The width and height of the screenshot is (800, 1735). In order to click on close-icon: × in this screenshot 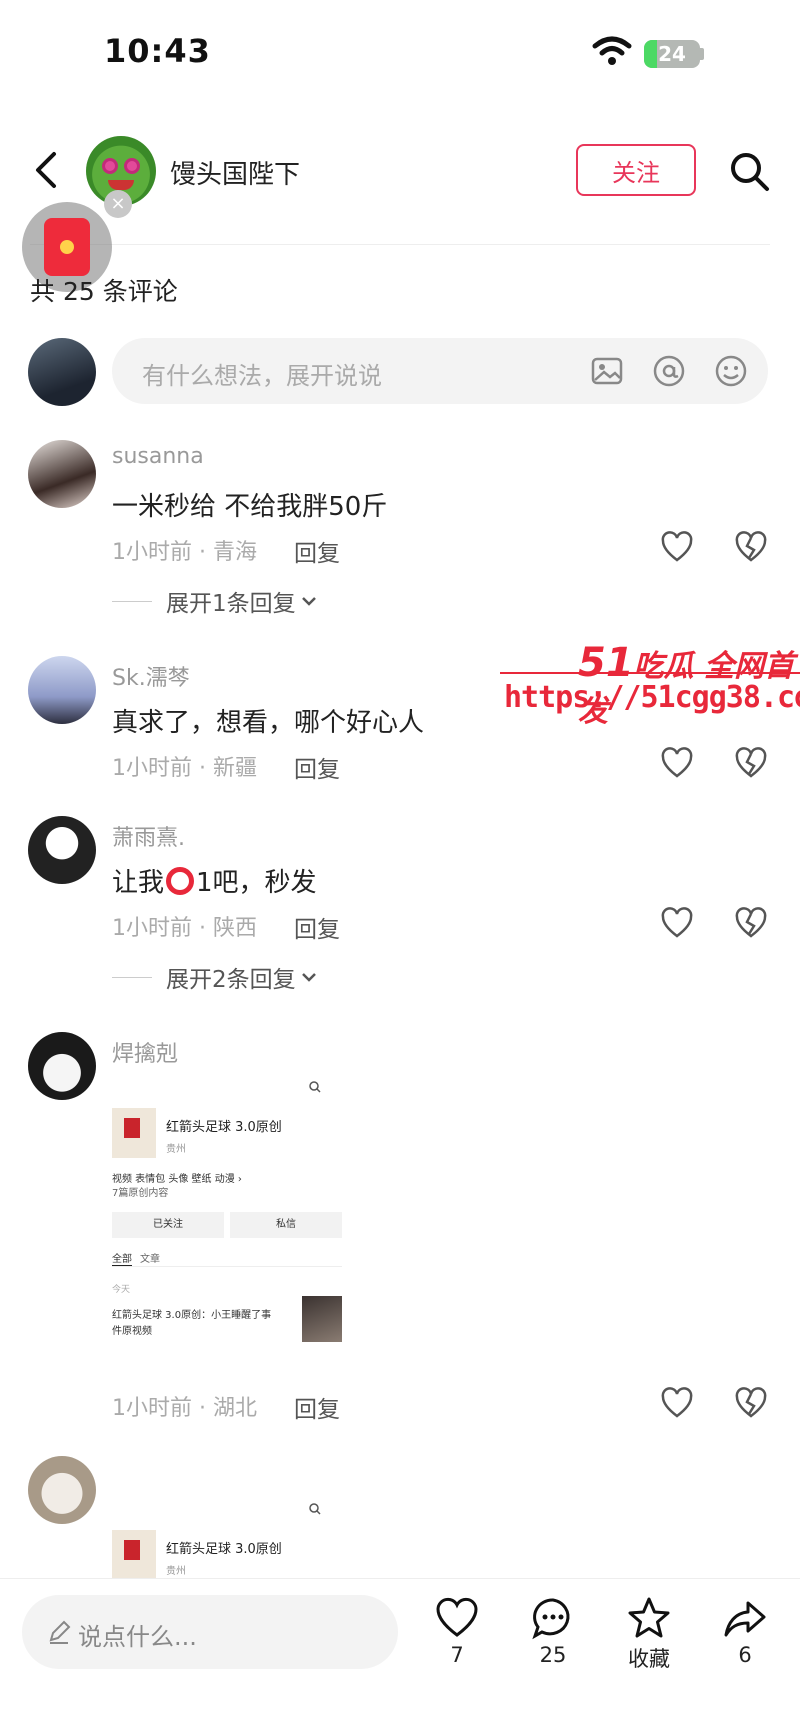, I will do `click(118, 204)`.